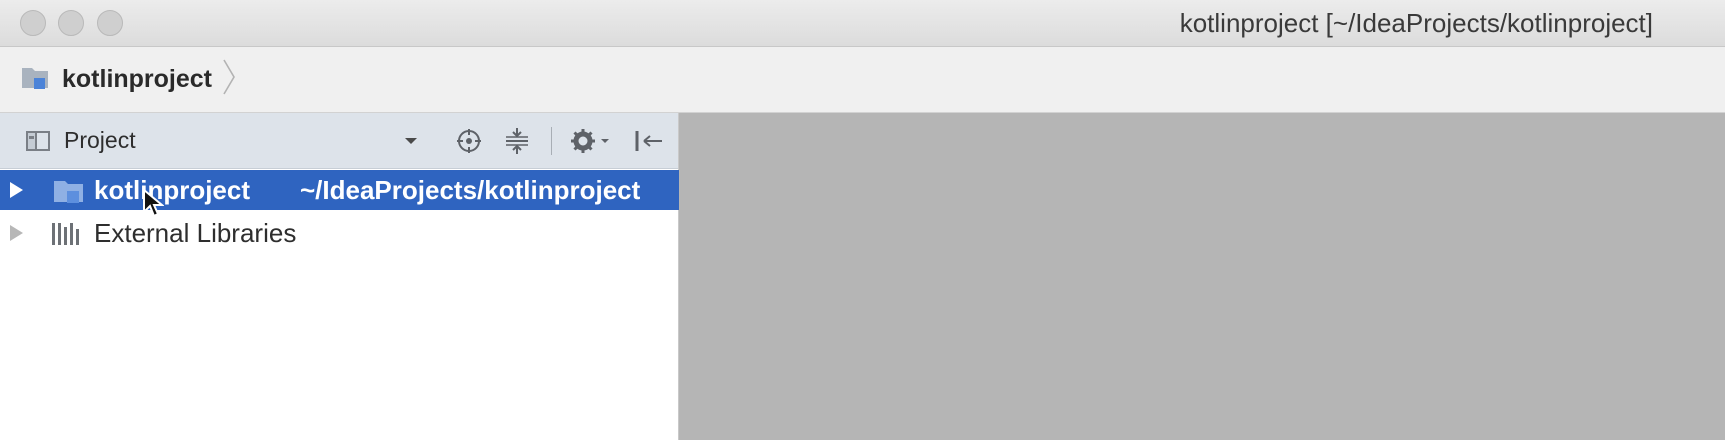 This screenshot has height=440, width=1725. Describe the element at coordinates (71, 23) in the screenshot. I see `minimize-window-button` at that location.